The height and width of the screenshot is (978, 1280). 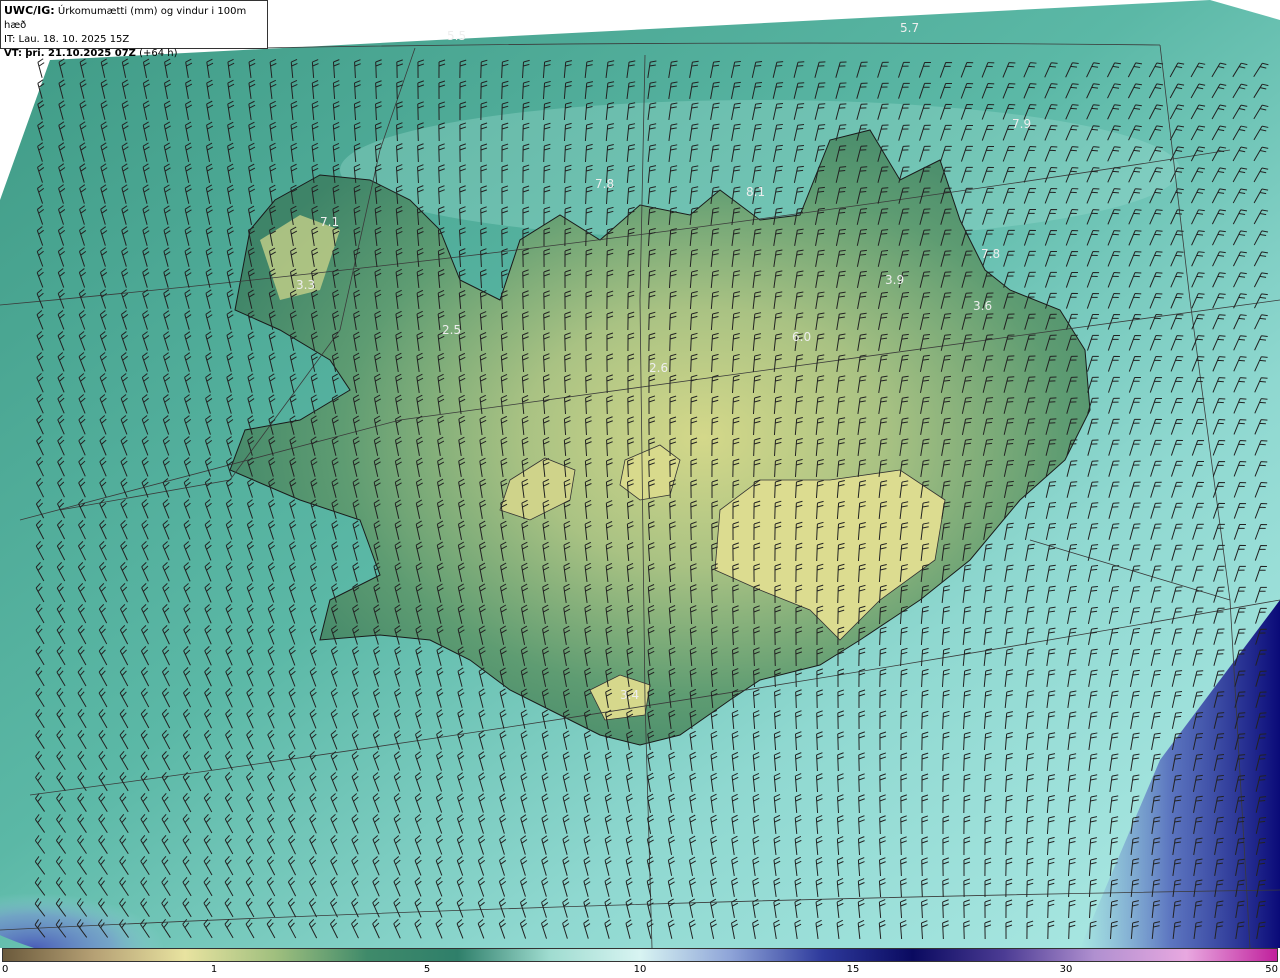 What do you see at coordinates (305, 285) in the screenshot?
I see `map-label: 3.3` at bounding box center [305, 285].